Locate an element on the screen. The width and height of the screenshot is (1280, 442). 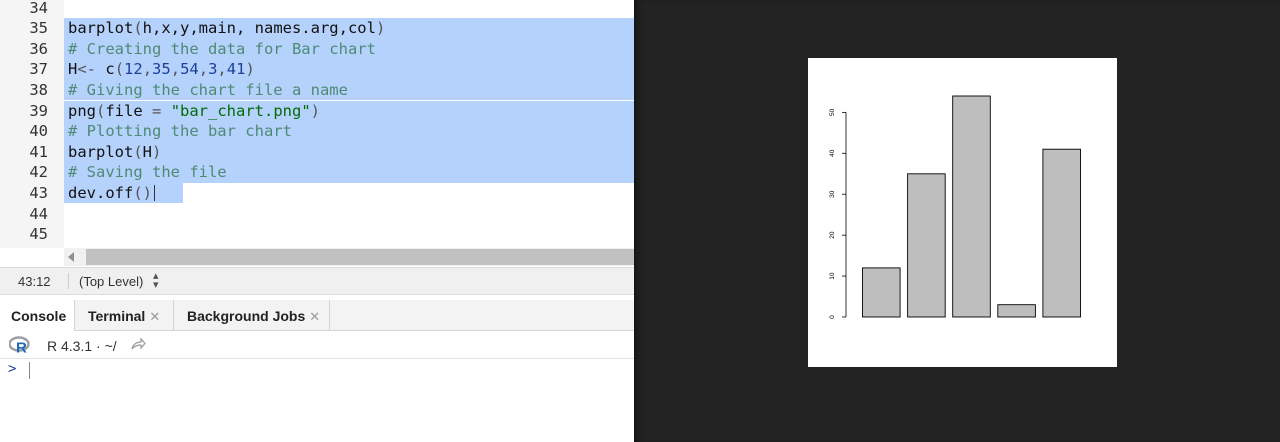
console-caret is located at coordinates (29, 370).